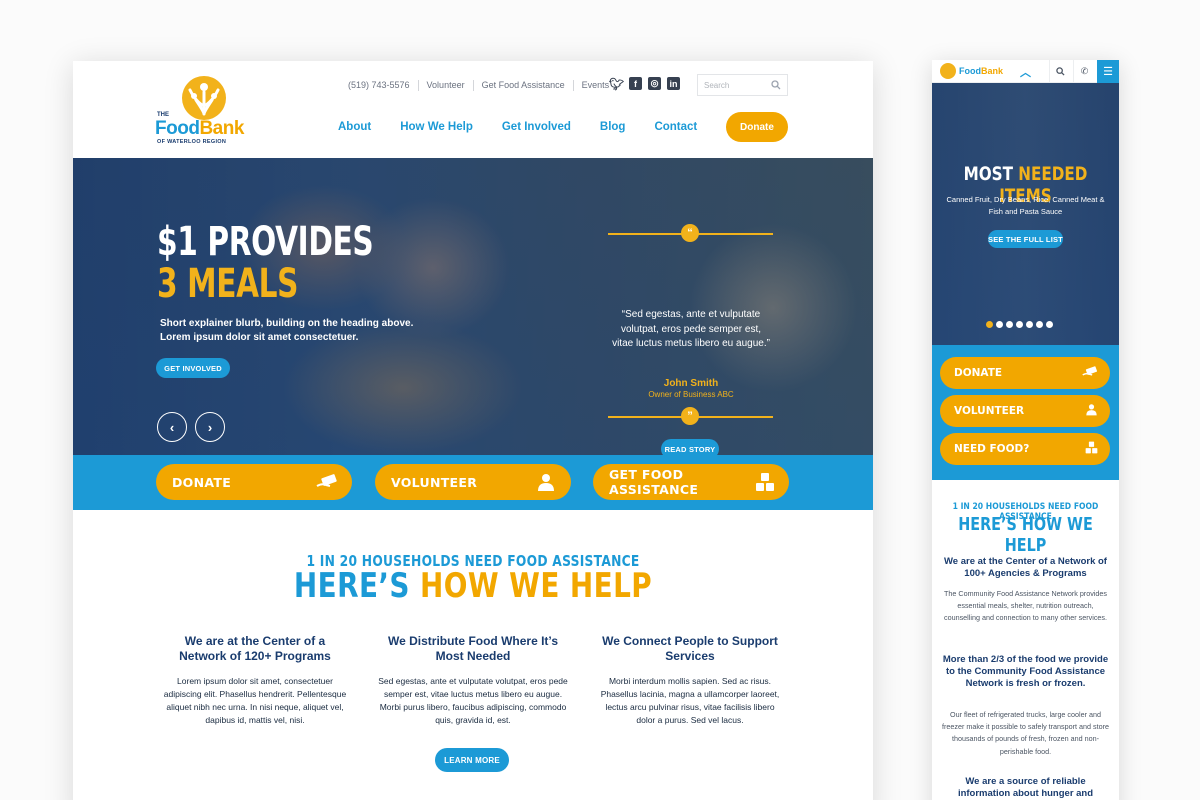 This screenshot has height=800, width=1200. Describe the element at coordinates (172, 427) in the screenshot. I see `prev-slide-arrow-icon: ‹` at that location.